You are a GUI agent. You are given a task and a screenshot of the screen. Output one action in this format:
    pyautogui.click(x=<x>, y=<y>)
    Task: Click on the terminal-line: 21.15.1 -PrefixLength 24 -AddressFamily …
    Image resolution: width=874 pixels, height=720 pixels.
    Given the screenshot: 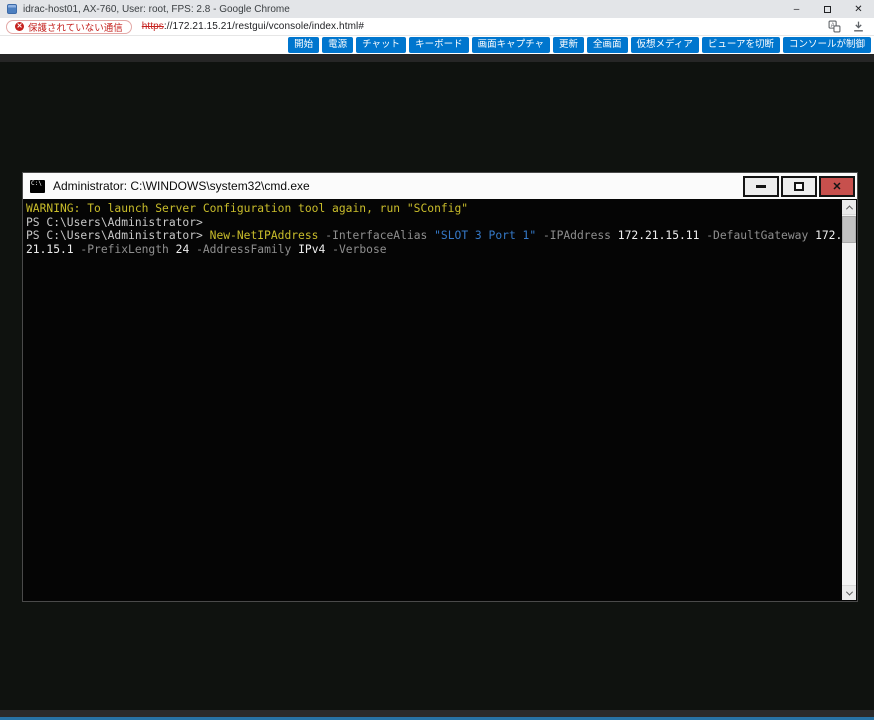 What is the action you would take?
    pyautogui.click(x=206, y=249)
    